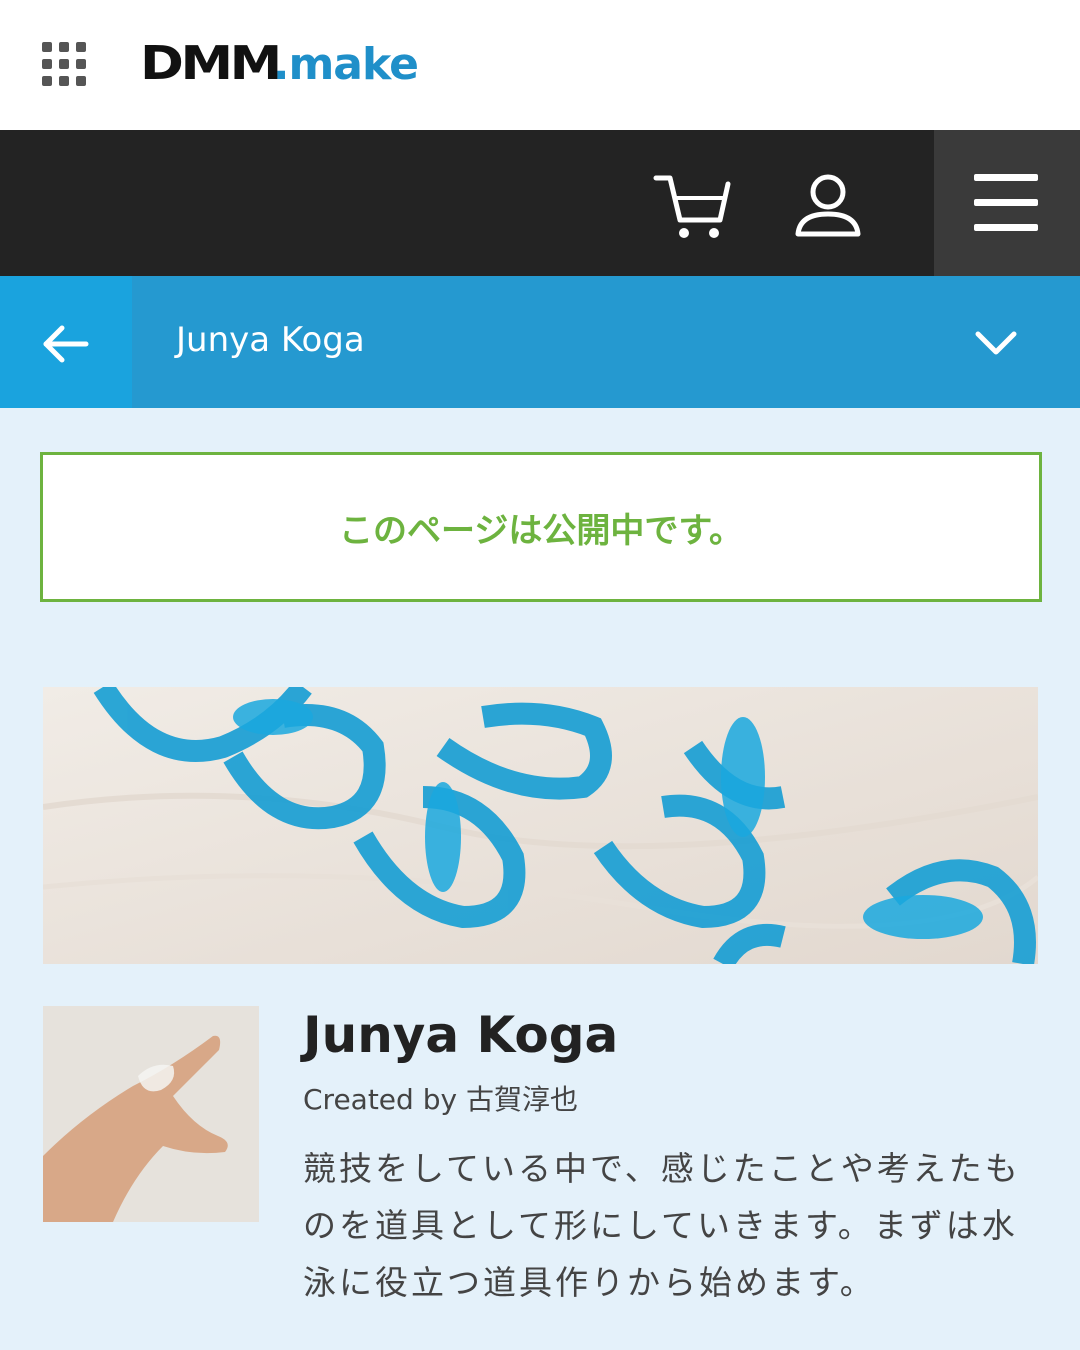  I want to click on avatar-hand-photo, so click(151, 1114).